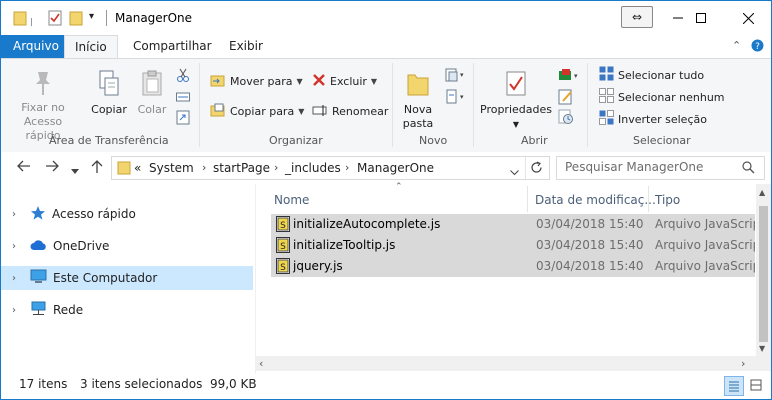 The image size is (772, 400). Describe the element at coordinates (31, 22) in the screenshot. I see `qa-separator` at that location.